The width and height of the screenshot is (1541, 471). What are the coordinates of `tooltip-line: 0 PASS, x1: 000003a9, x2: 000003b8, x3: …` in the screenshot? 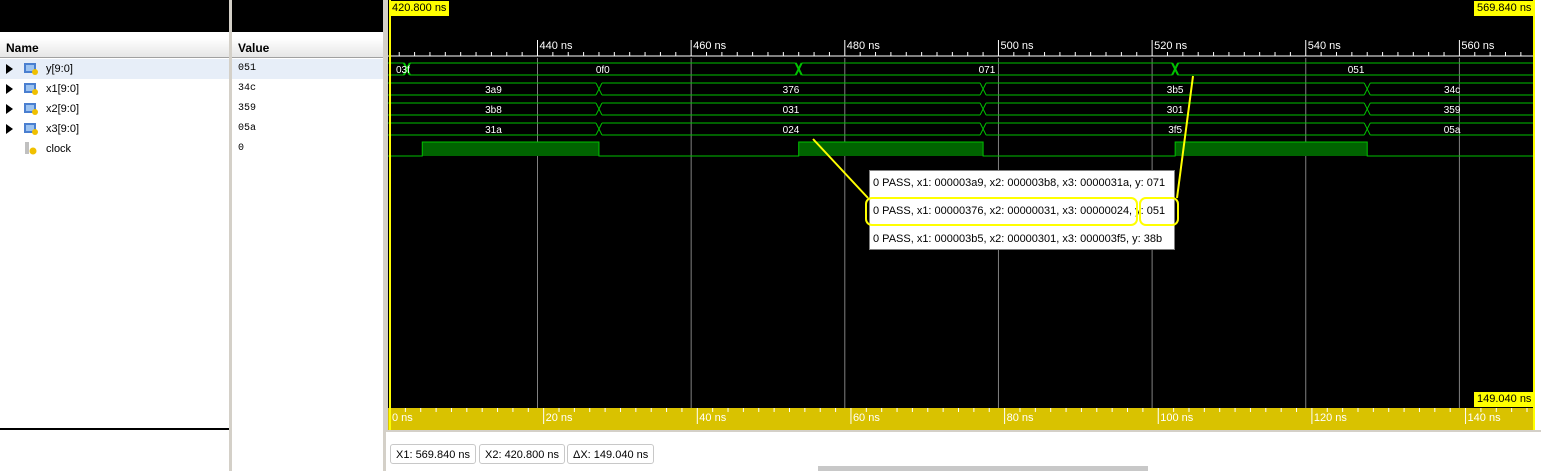 It's located at (1019, 183).